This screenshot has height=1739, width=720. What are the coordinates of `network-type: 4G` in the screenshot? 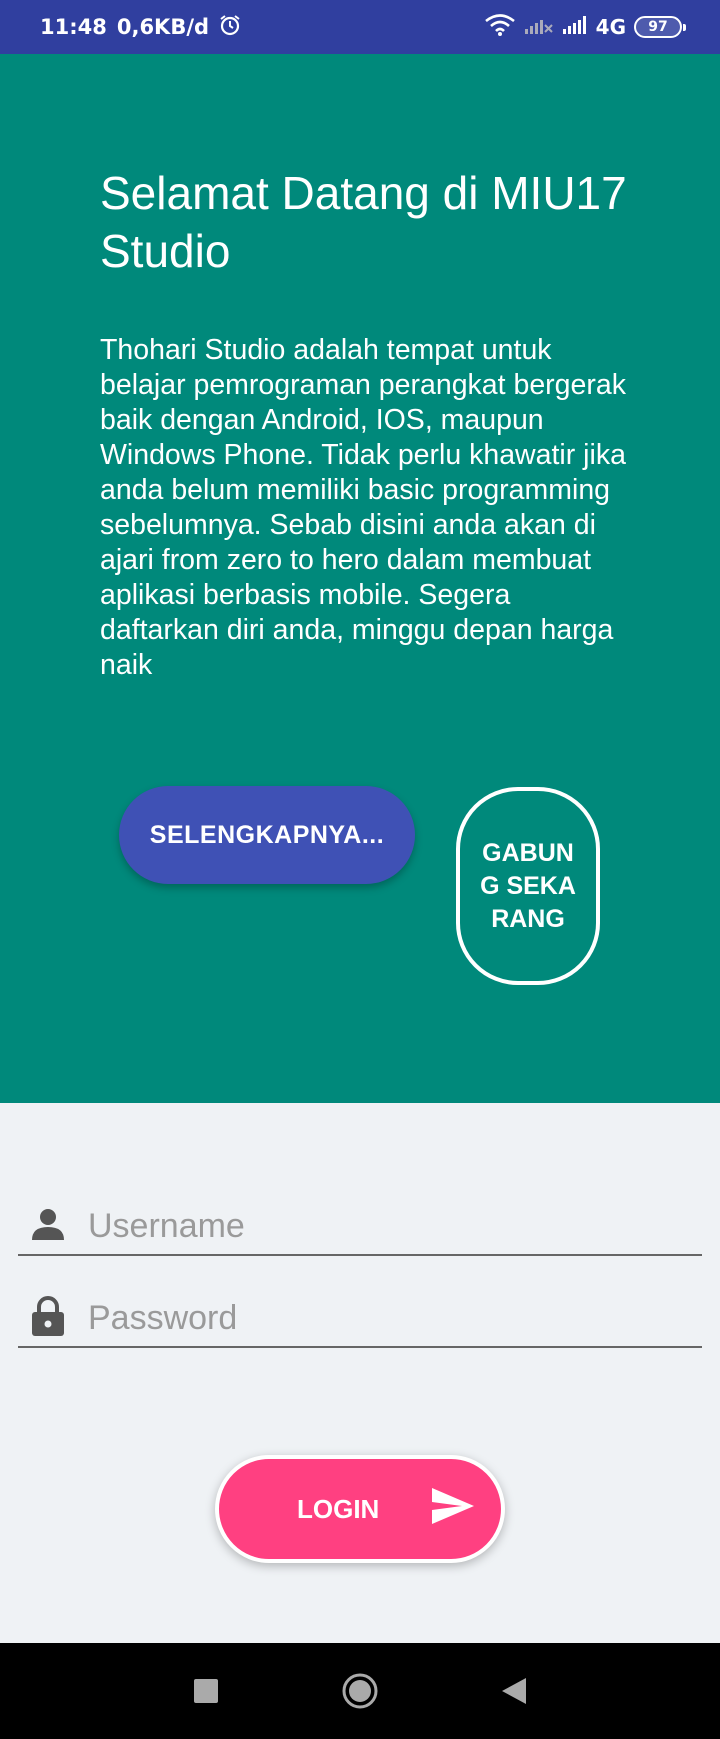 It's located at (610, 27).